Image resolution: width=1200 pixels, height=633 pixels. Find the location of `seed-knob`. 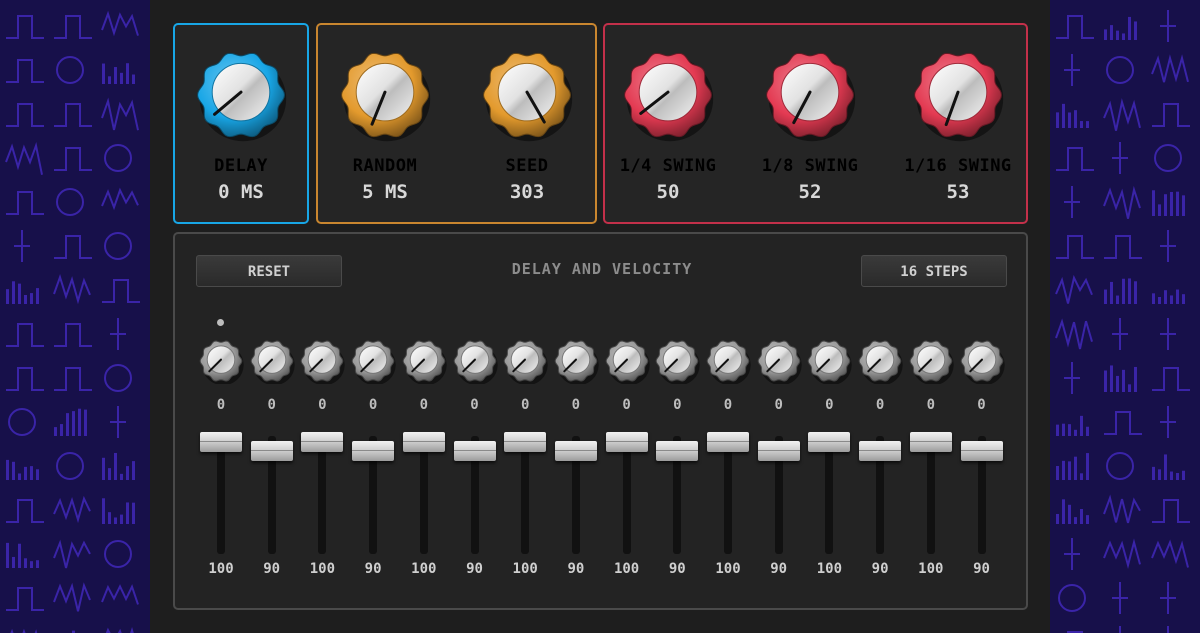

seed-knob is located at coordinates (527, 95).